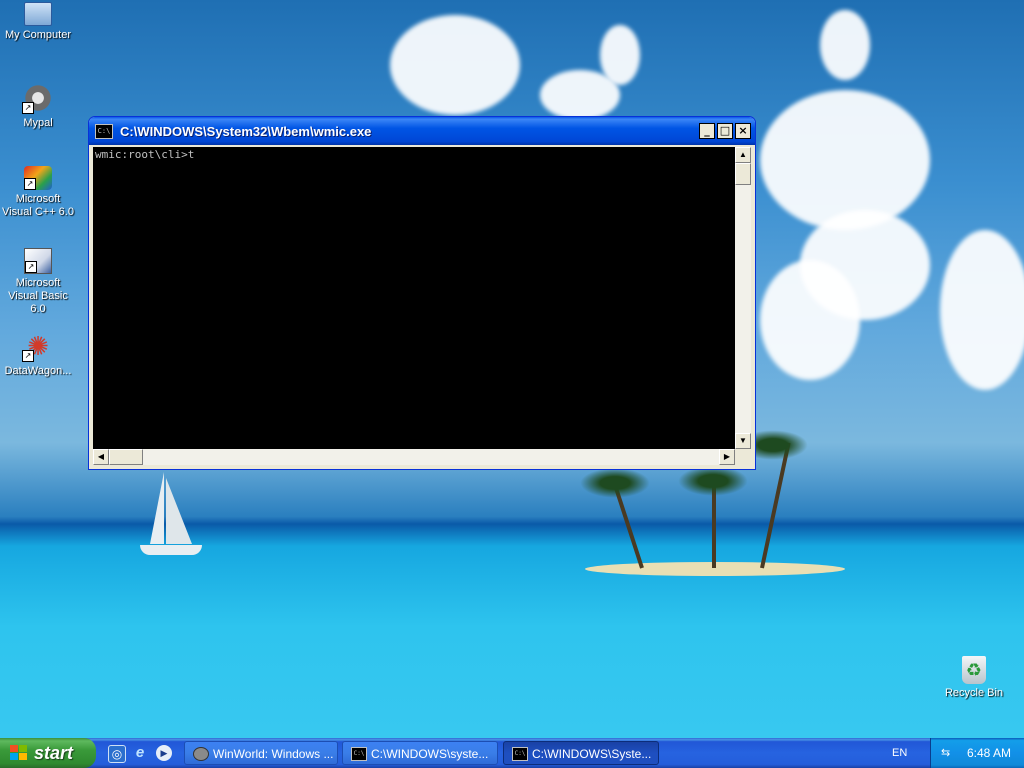 This screenshot has height=768, width=1024. I want to click on desktop-icon-my-computer: My Computer, so click(38, 22).